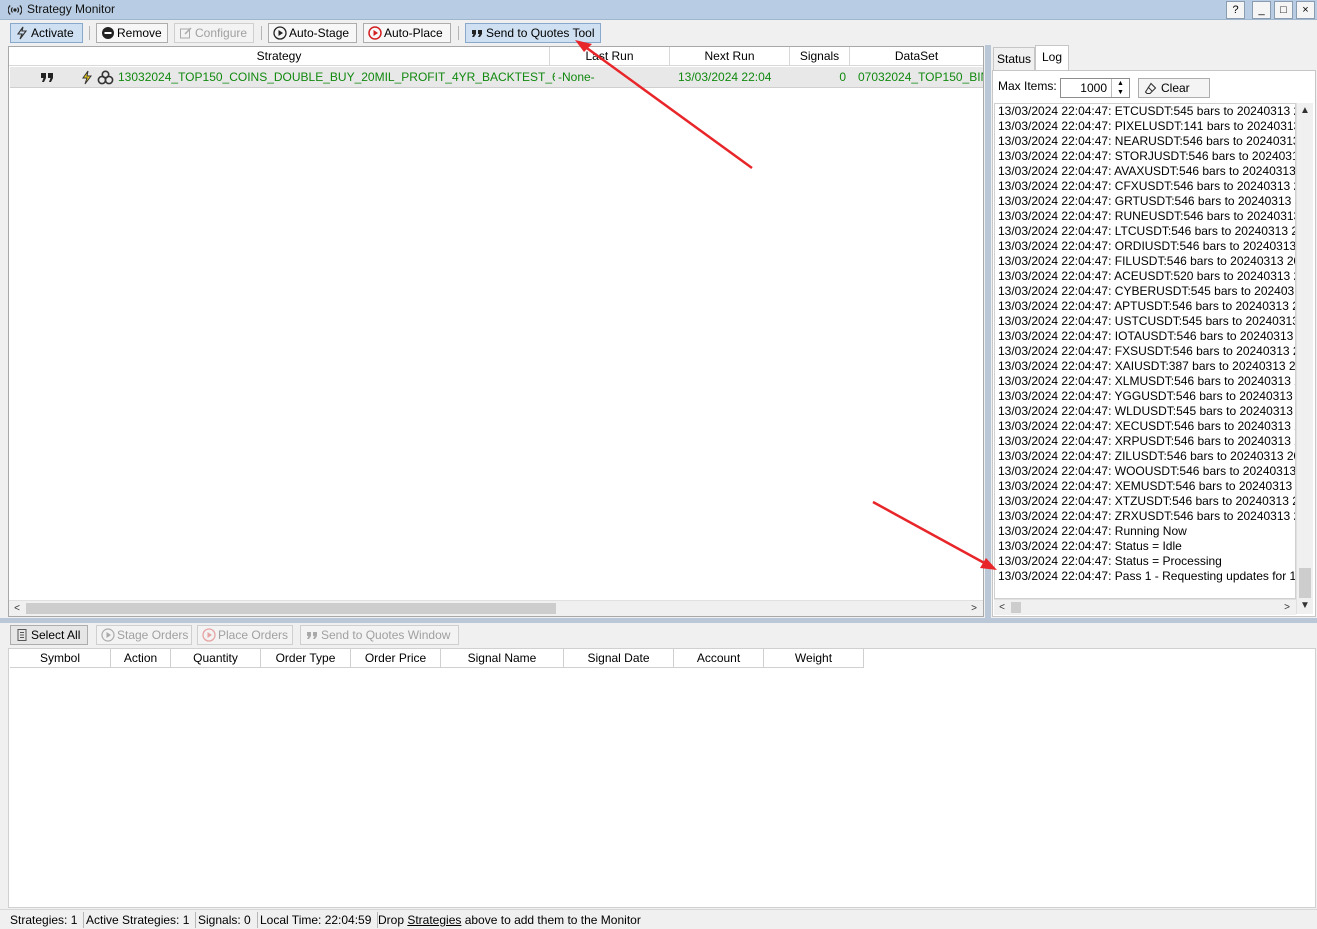 This screenshot has height=929, width=1317. Describe the element at coordinates (386, 635) in the screenshot. I see `send-to-quotes-window-label: Send to Quotes Window` at that location.